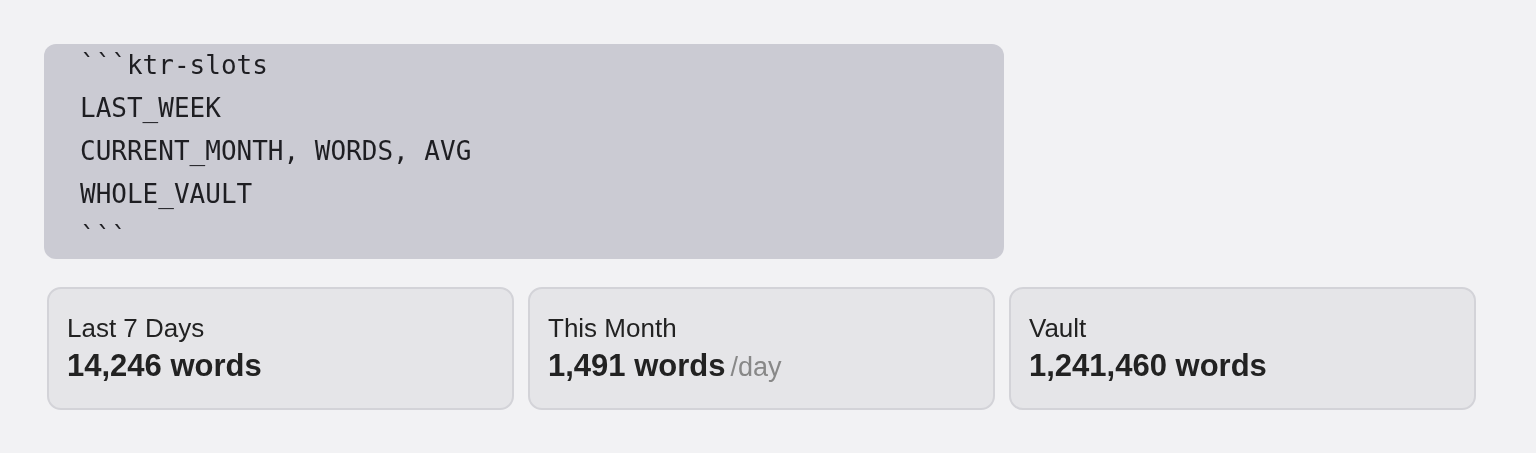 The height and width of the screenshot is (453, 1536). Describe the element at coordinates (103, 237) in the screenshot. I see `code-line: ```` at that location.